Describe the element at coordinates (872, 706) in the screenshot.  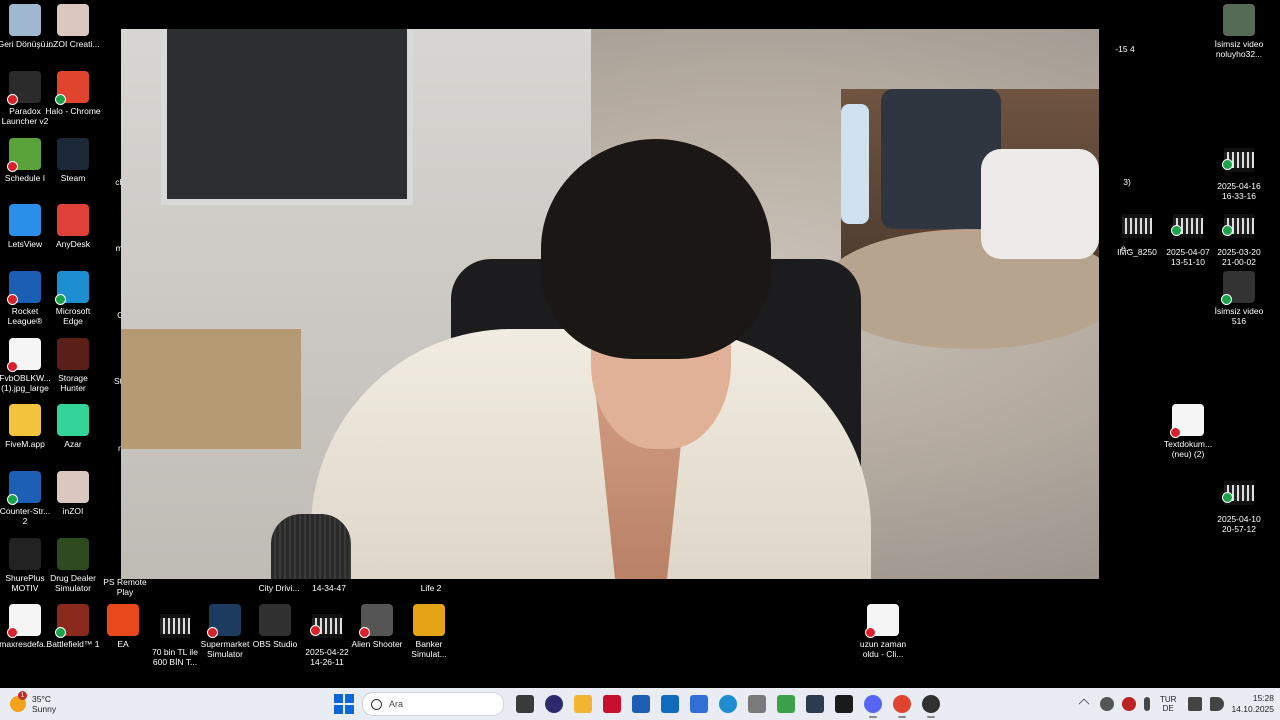
I see `discord-icon` at that location.